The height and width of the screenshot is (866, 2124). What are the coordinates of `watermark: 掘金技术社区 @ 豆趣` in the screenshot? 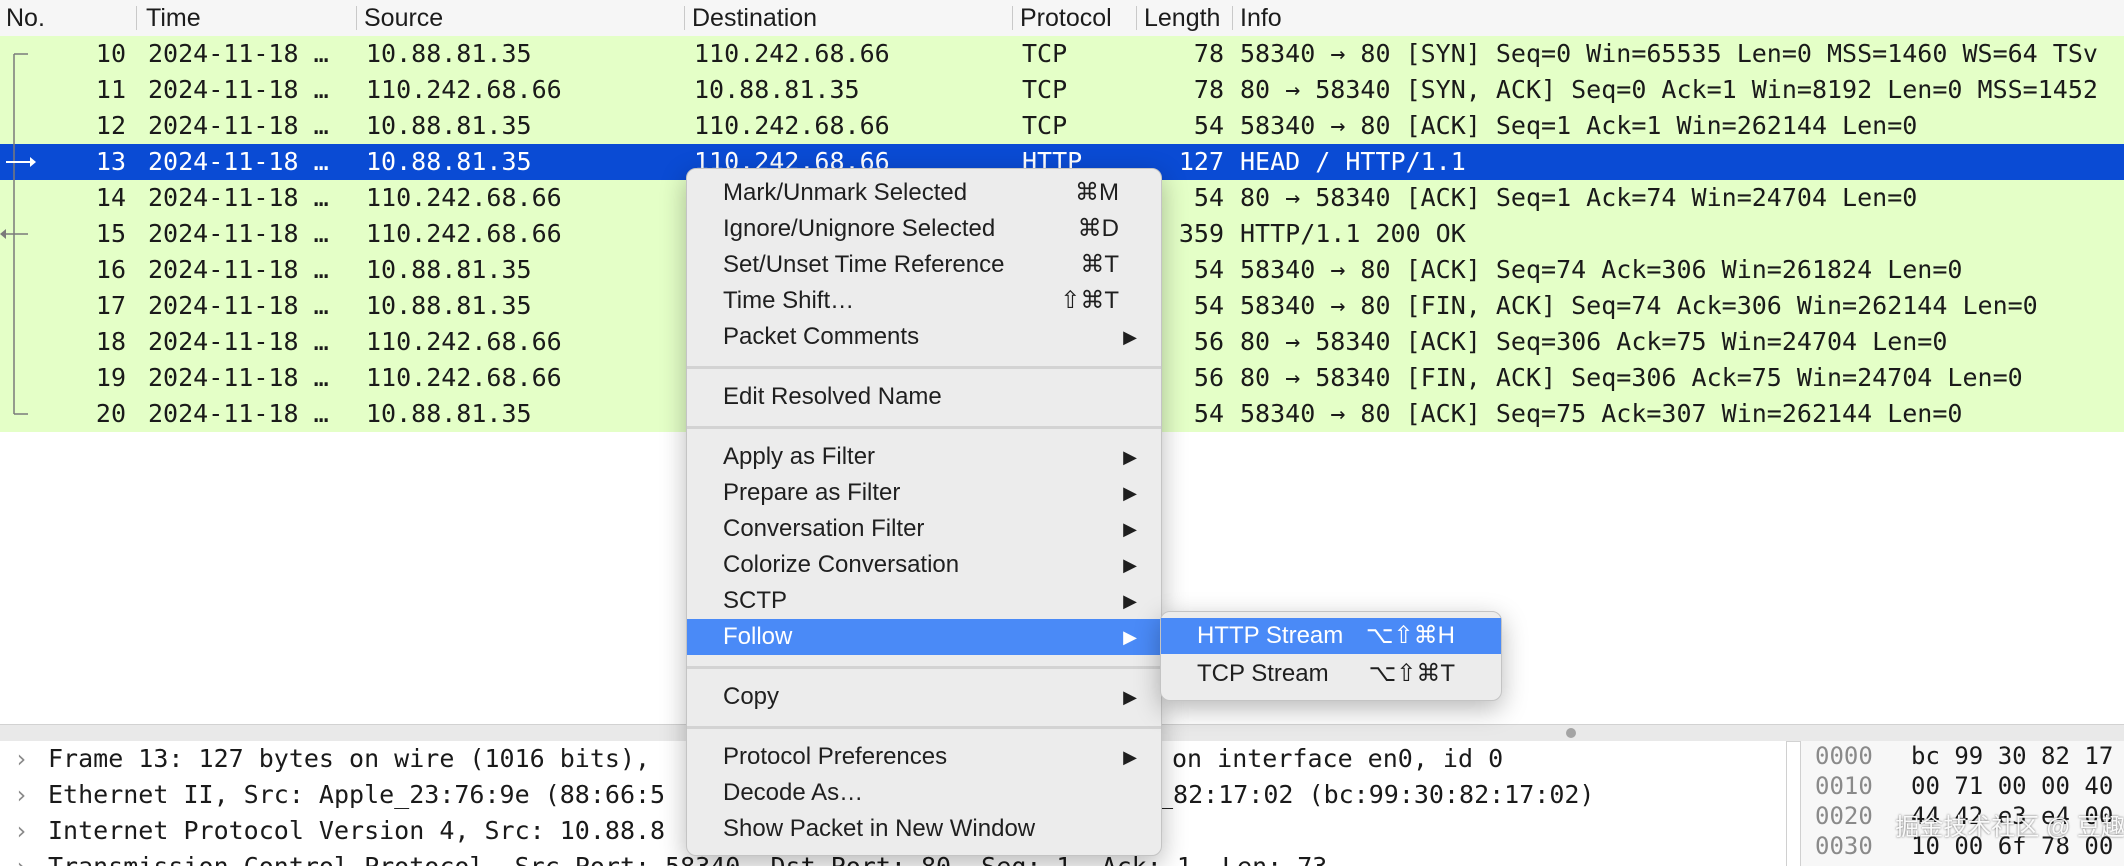 It's located at (2009, 827).